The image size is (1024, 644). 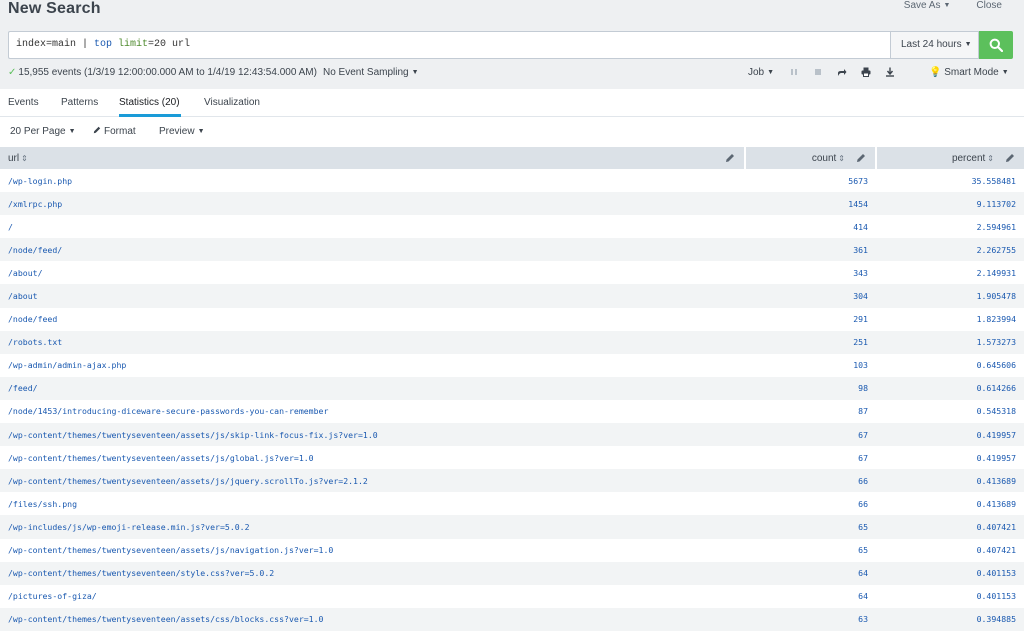 What do you see at coordinates (371, 72) in the screenshot?
I see `event-sampling-dropdown: No Event Sampling ▼` at bounding box center [371, 72].